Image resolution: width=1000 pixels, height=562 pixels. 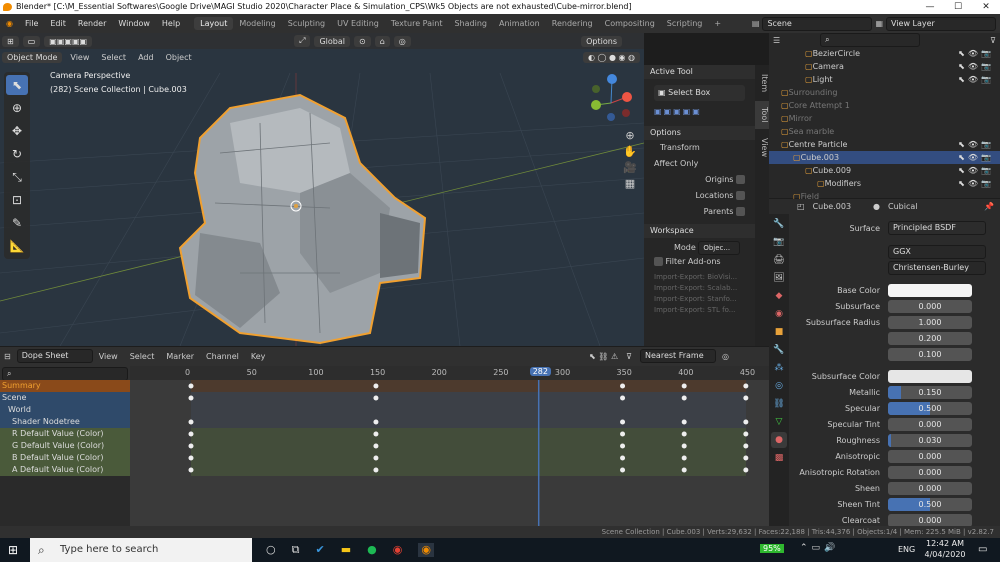 What do you see at coordinates (417, 23) in the screenshot?
I see `tab-texture-paint: Texture Paint` at bounding box center [417, 23].